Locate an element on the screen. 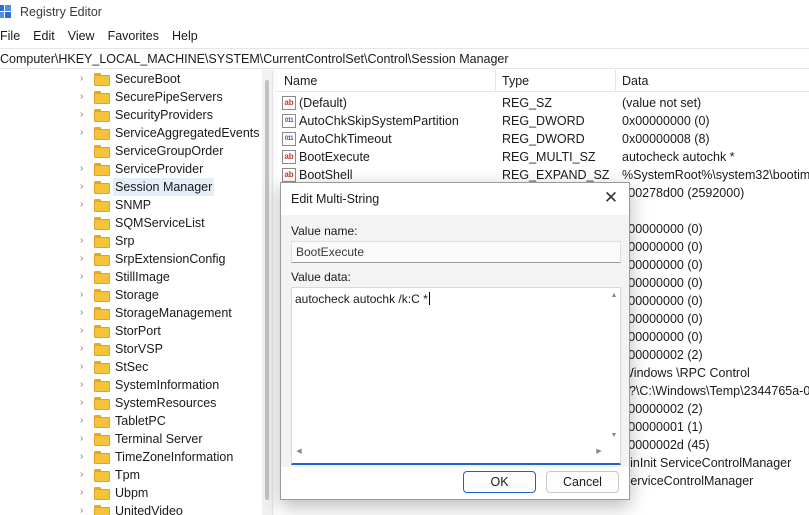 The height and width of the screenshot is (515, 809). tree-item: › Storage is located at coordinates (131, 295).